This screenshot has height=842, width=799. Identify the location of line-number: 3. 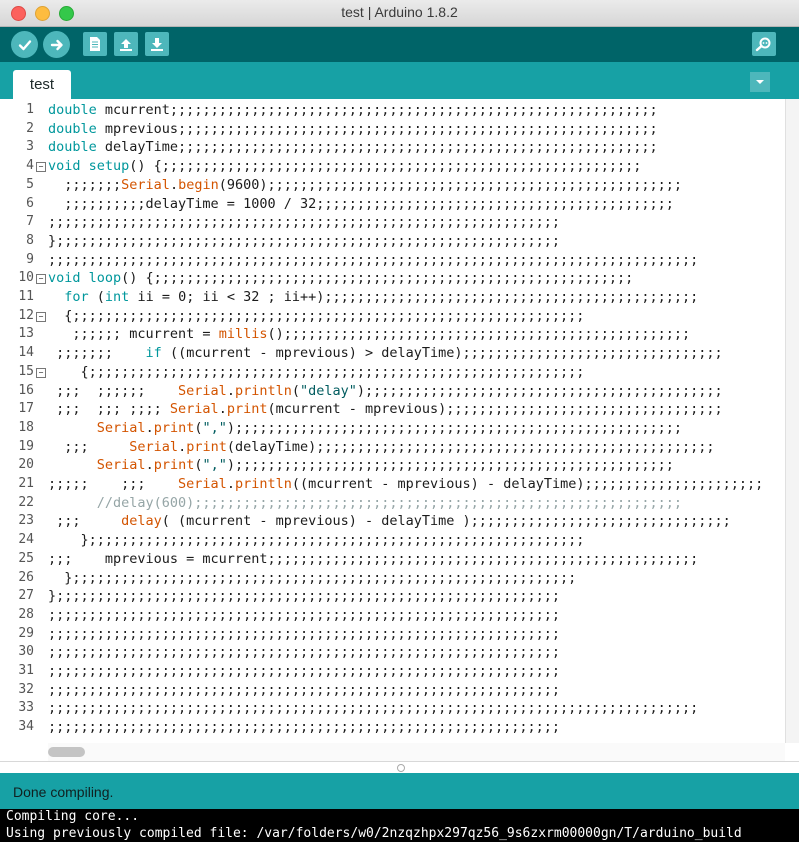
(30, 147).